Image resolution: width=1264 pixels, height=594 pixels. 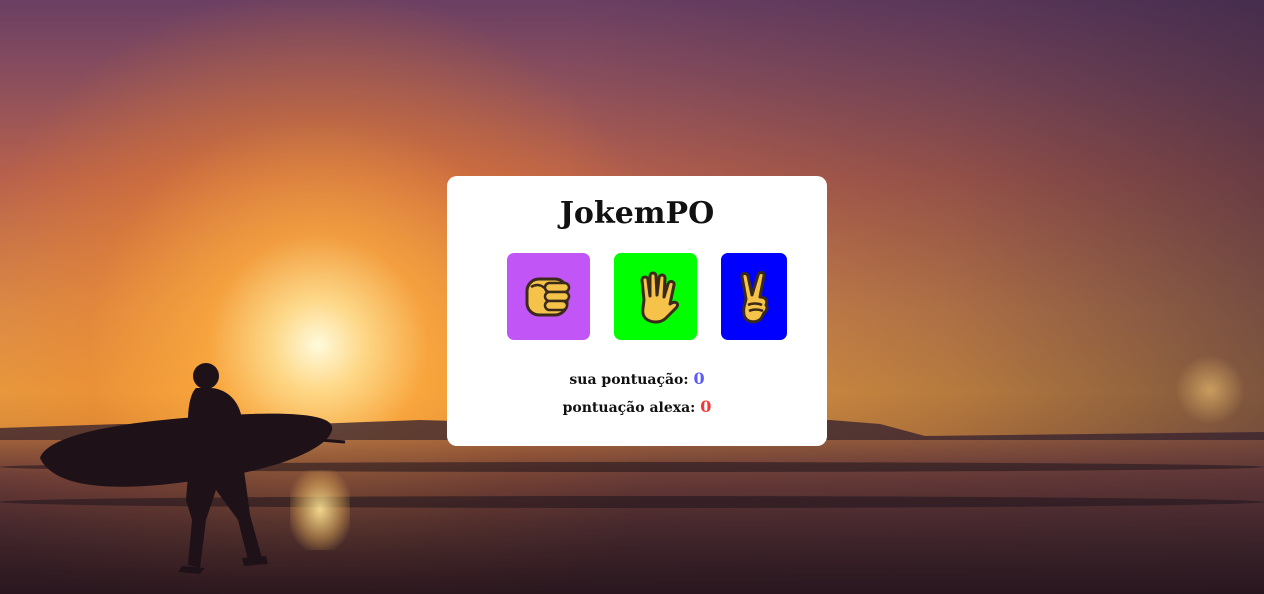 What do you see at coordinates (629, 380) in the screenshot?
I see `user-score-label: sua pontuação:` at bounding box center [629, 380].